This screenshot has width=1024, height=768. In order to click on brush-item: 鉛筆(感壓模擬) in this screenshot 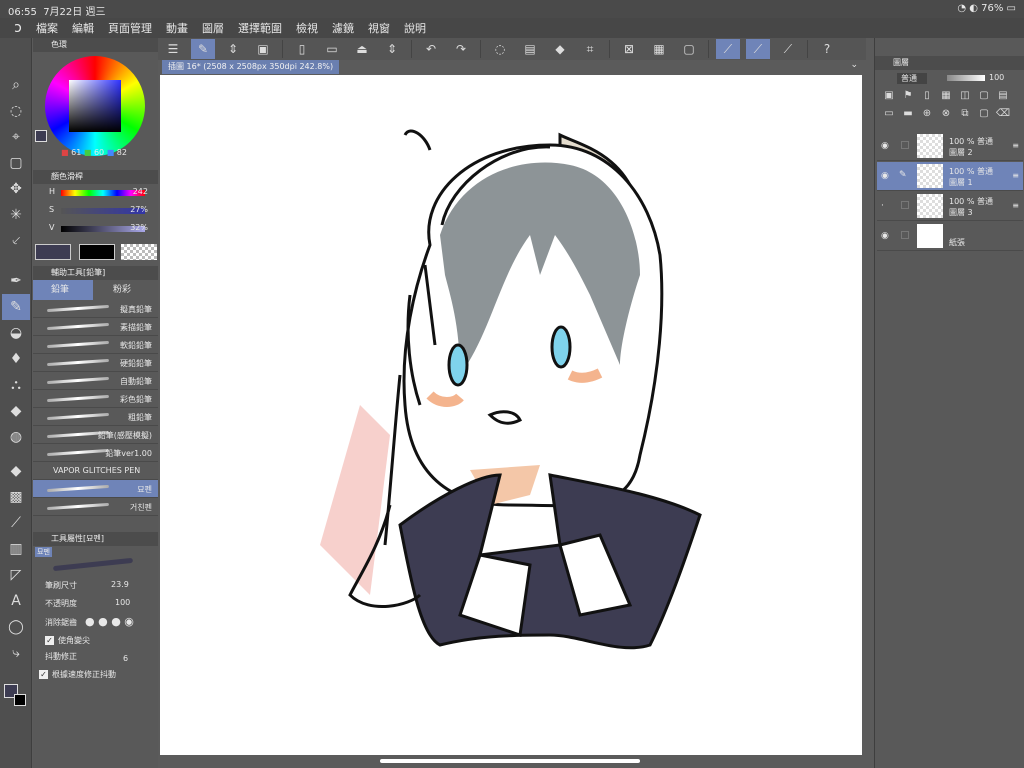, I will do `click(95, 435)`.